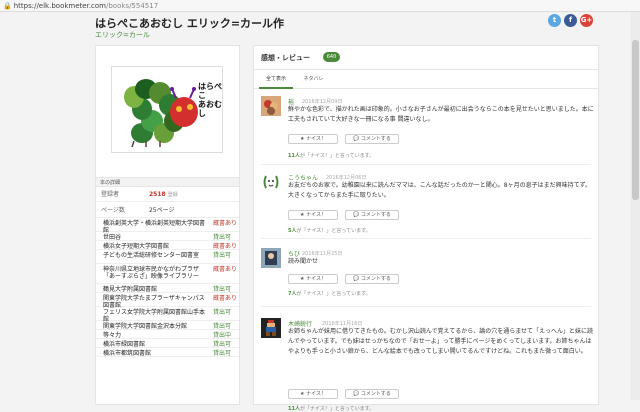 Image resolution: width=640 pixels, height=412 pixels. Describe the element at coordinates (113, 210) in the screenshot. I see `pages-label: ページ数` at that location.